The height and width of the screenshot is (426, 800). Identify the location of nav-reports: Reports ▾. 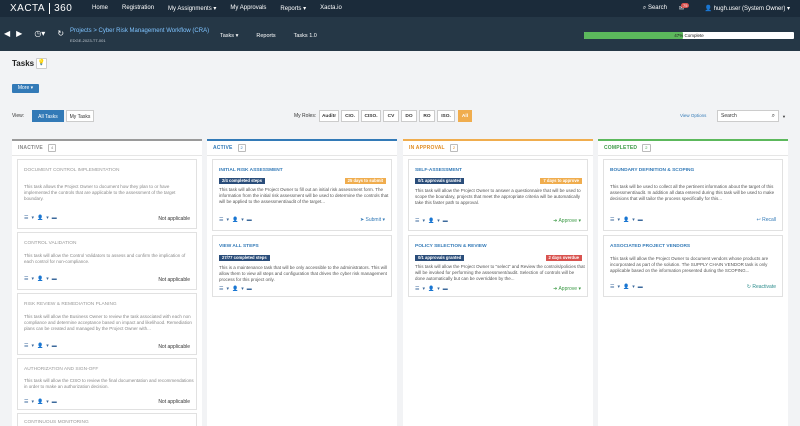
(293, 8).